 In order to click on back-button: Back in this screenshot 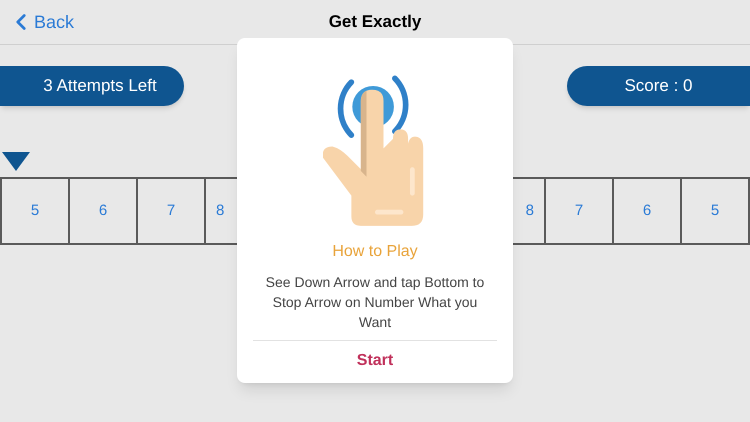, I will do `click(37, 22)`.